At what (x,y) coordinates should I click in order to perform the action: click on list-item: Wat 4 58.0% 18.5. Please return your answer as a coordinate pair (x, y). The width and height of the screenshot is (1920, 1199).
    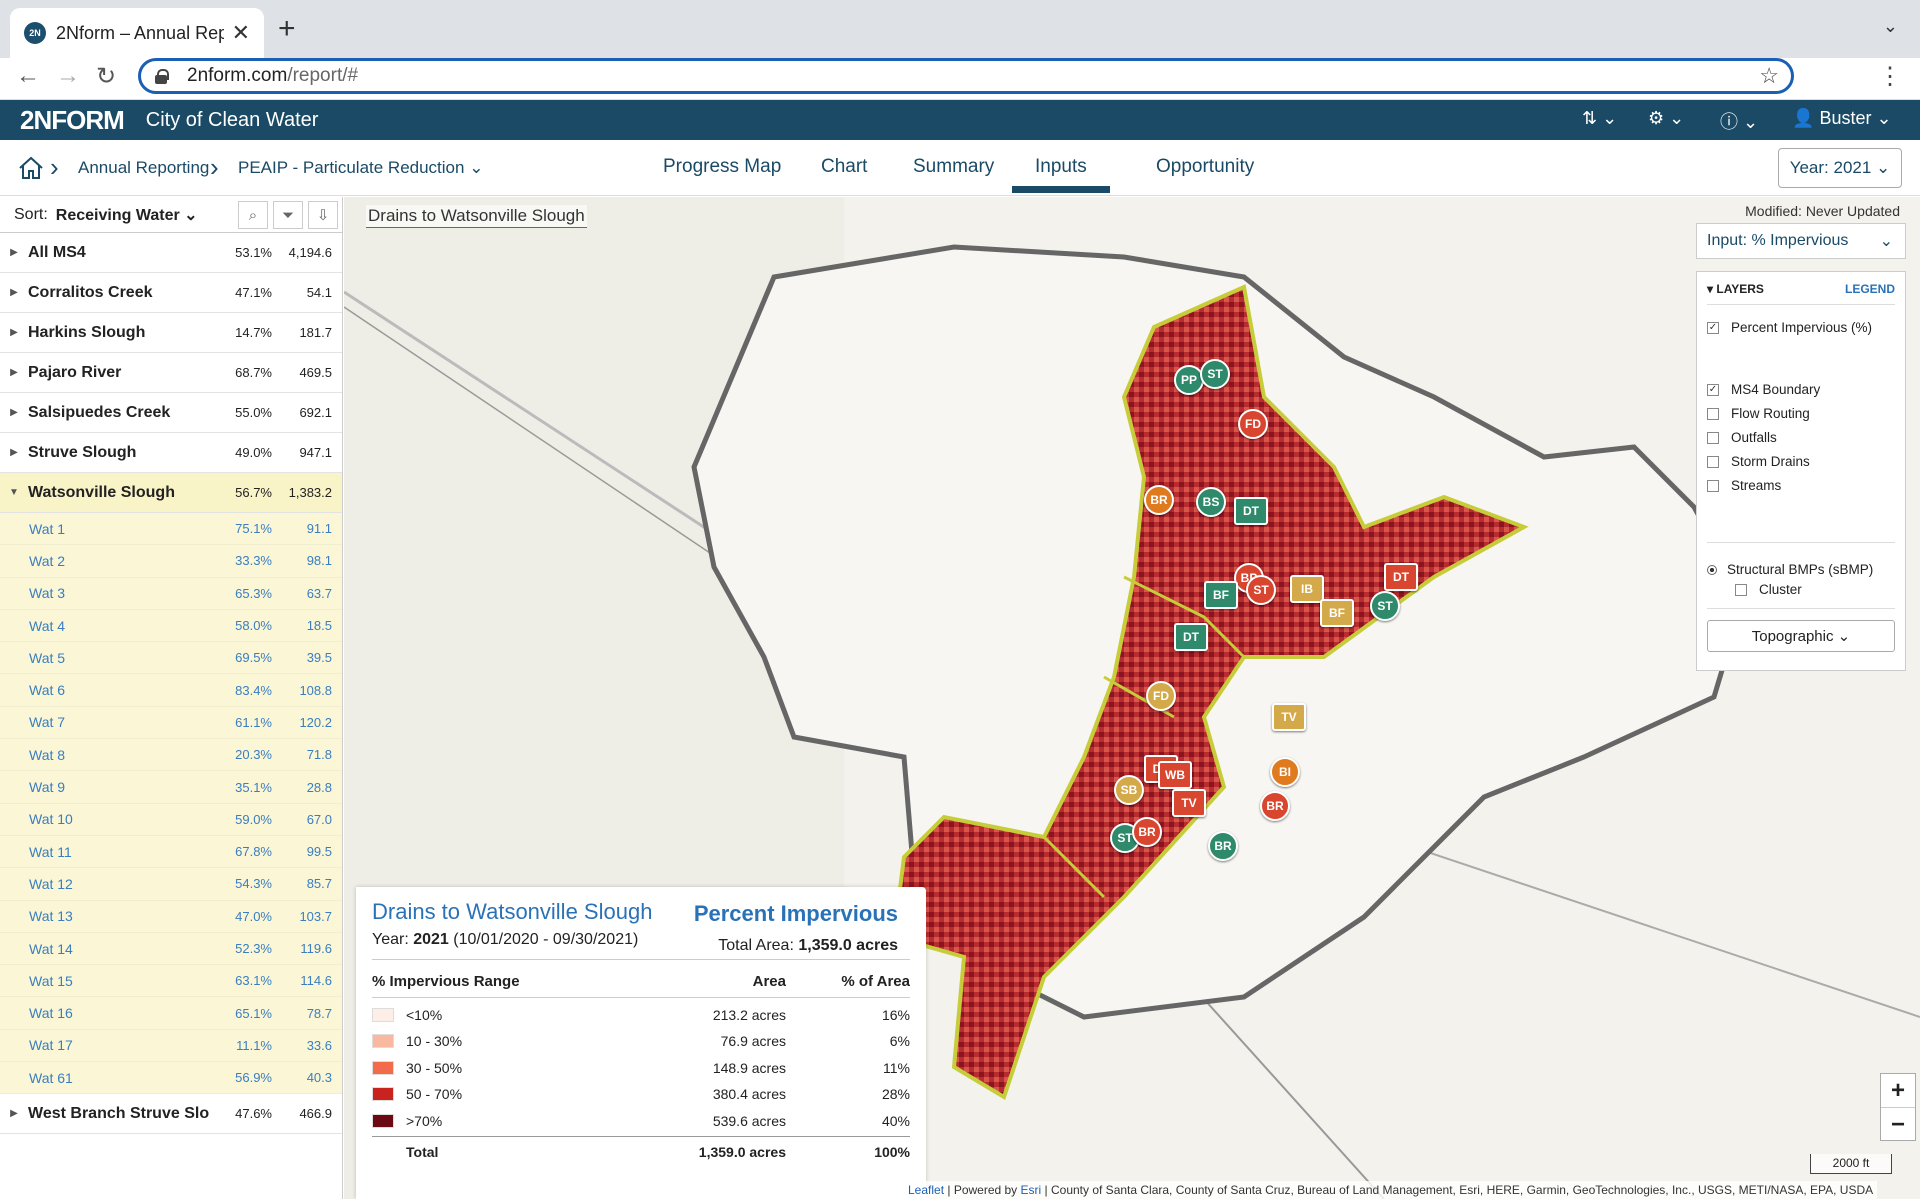
    Looking at the image, I should click on (171, 626).